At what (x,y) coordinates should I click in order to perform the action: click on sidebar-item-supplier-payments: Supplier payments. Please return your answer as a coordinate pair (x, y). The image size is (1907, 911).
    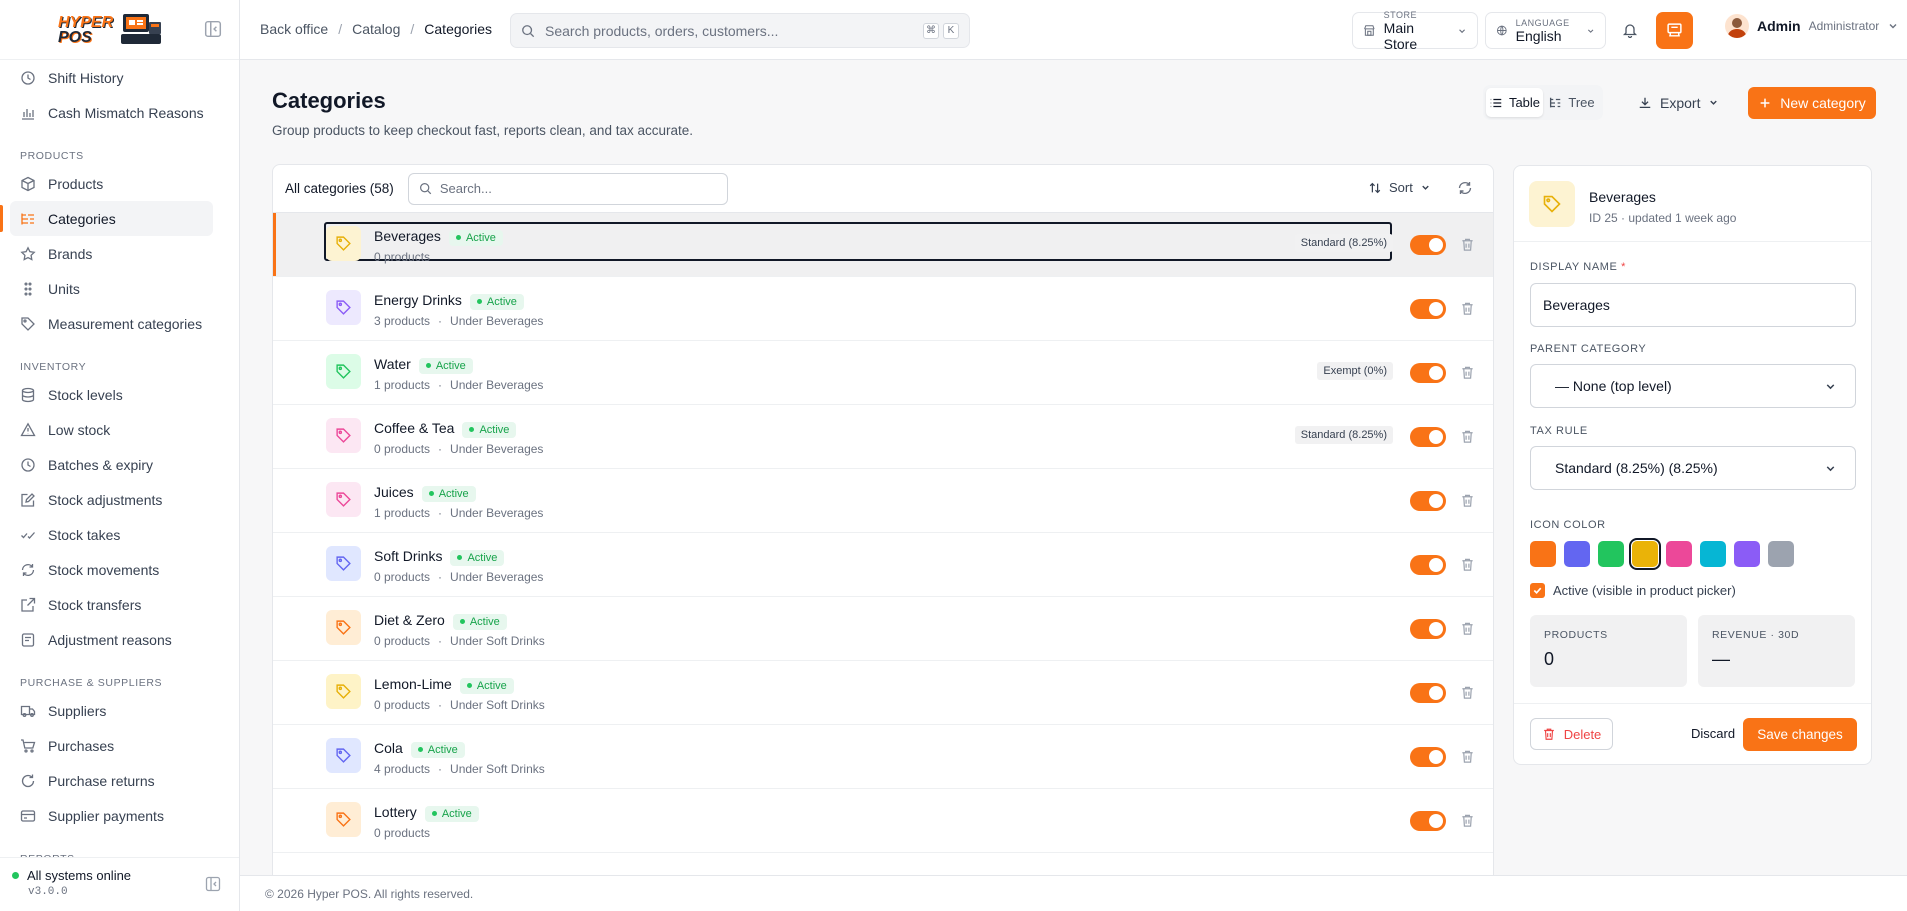
    Looking at the image, I should click on (111, 815).